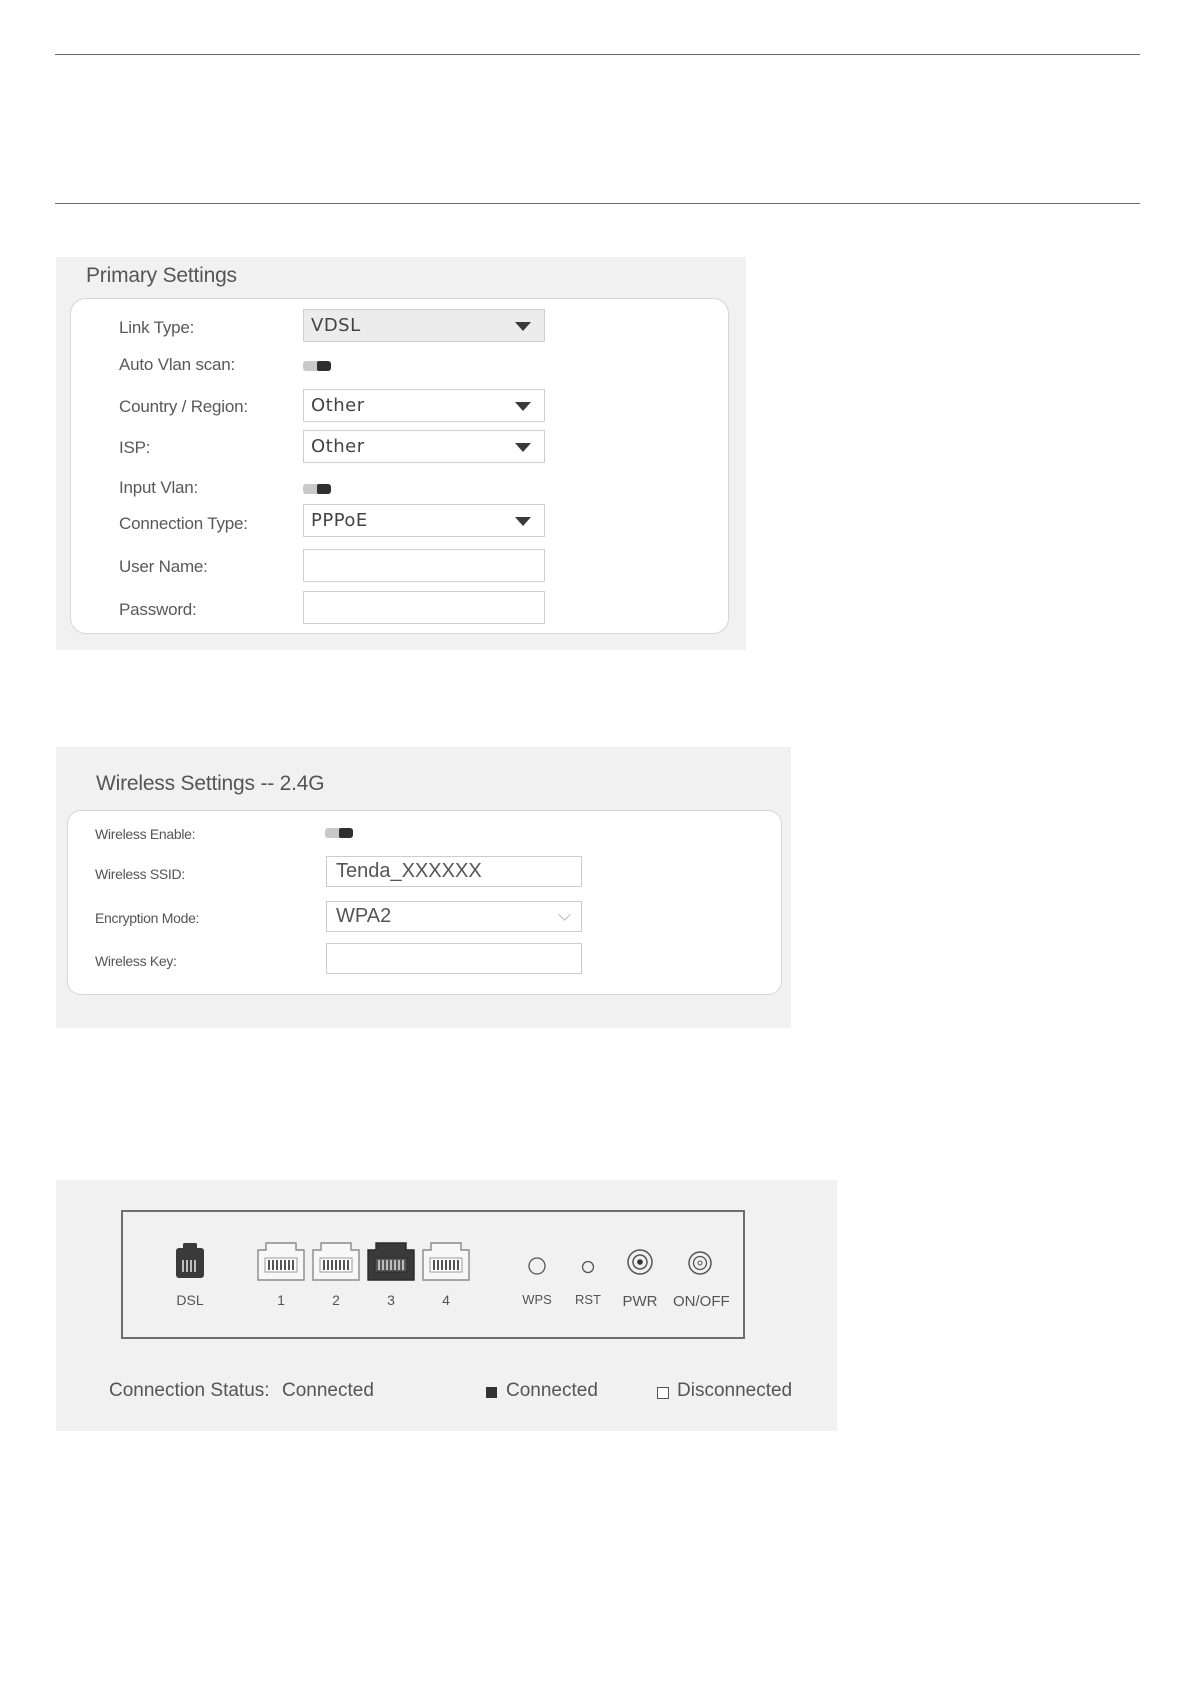  Describe the element at coordinates (588, 1299) in the screenshot. I see `rst-label: RST` at that location.